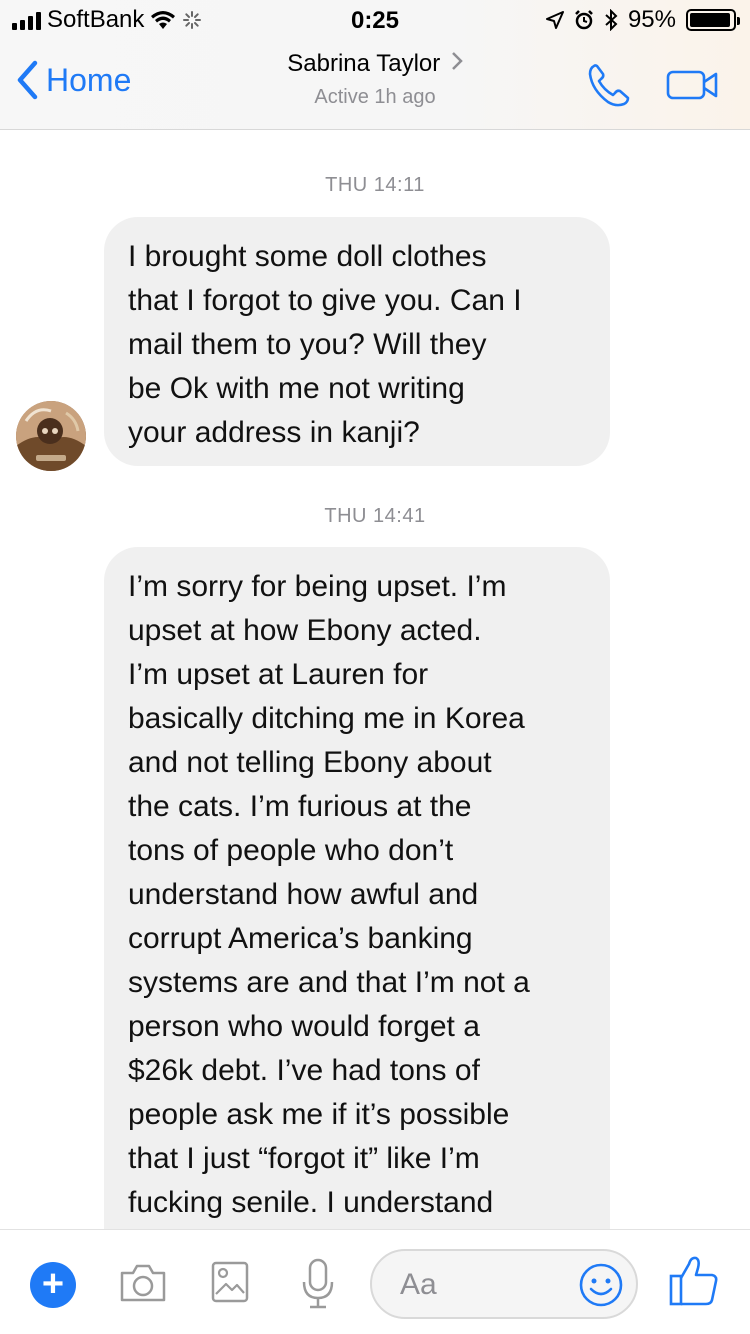 The height and width of the screenshot is (1334, 750). Describe the element at coordinates (230, 1282) in the screenshot. I see `photo-icon` at that location.